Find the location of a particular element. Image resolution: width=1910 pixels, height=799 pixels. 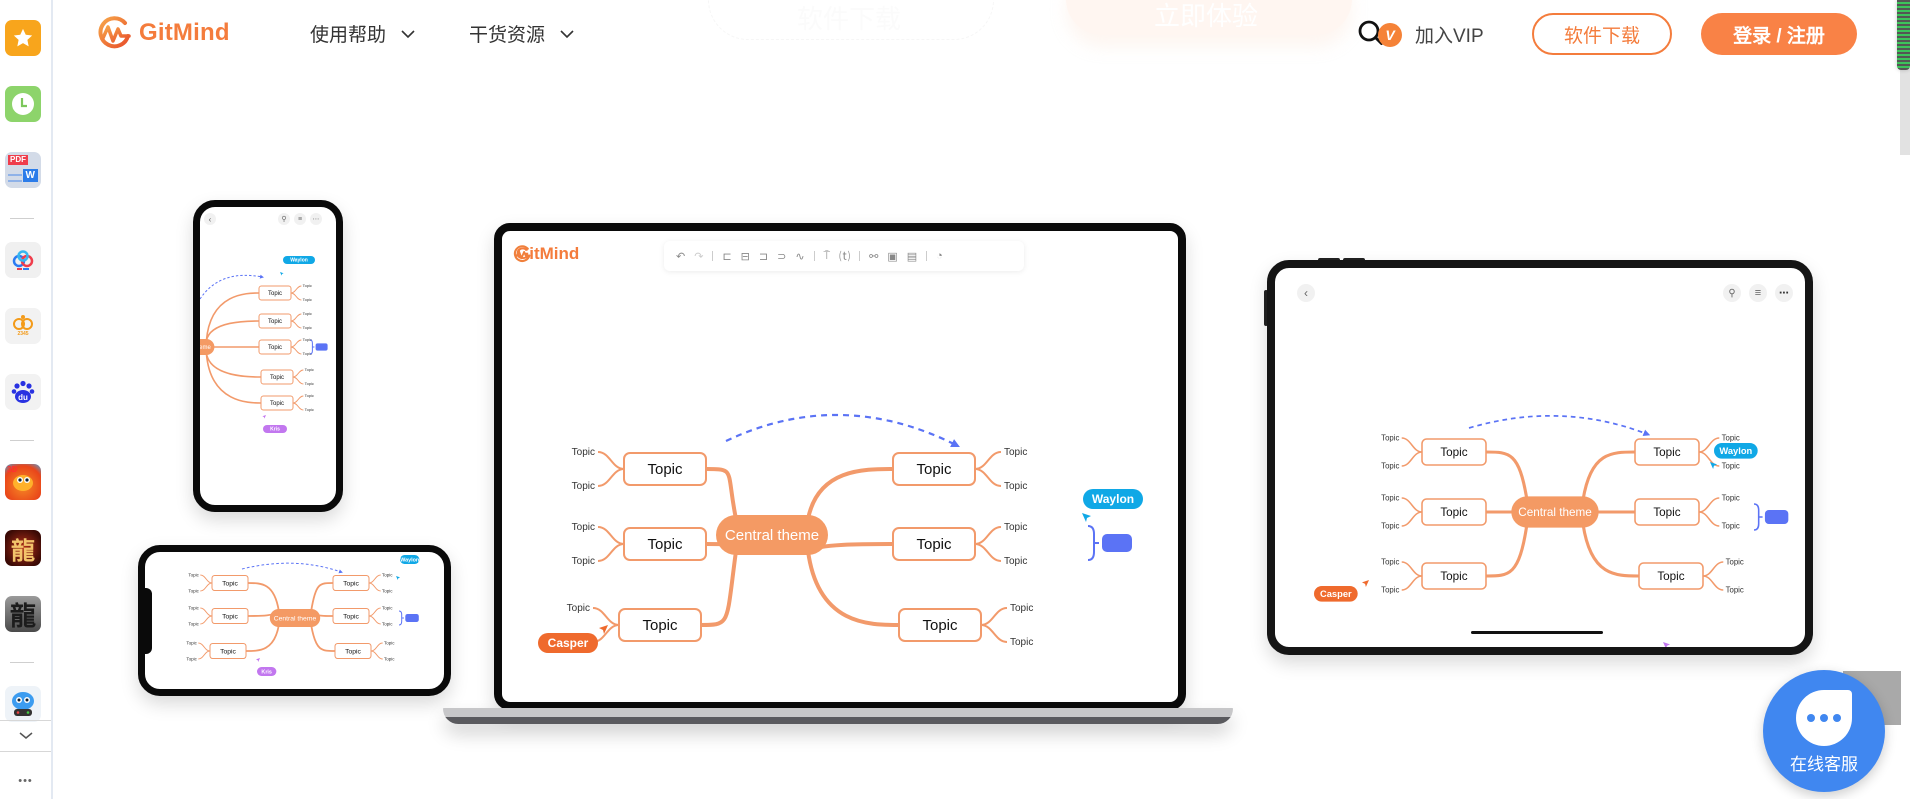

more-icon: ••• is located at coordinates (25, 781).